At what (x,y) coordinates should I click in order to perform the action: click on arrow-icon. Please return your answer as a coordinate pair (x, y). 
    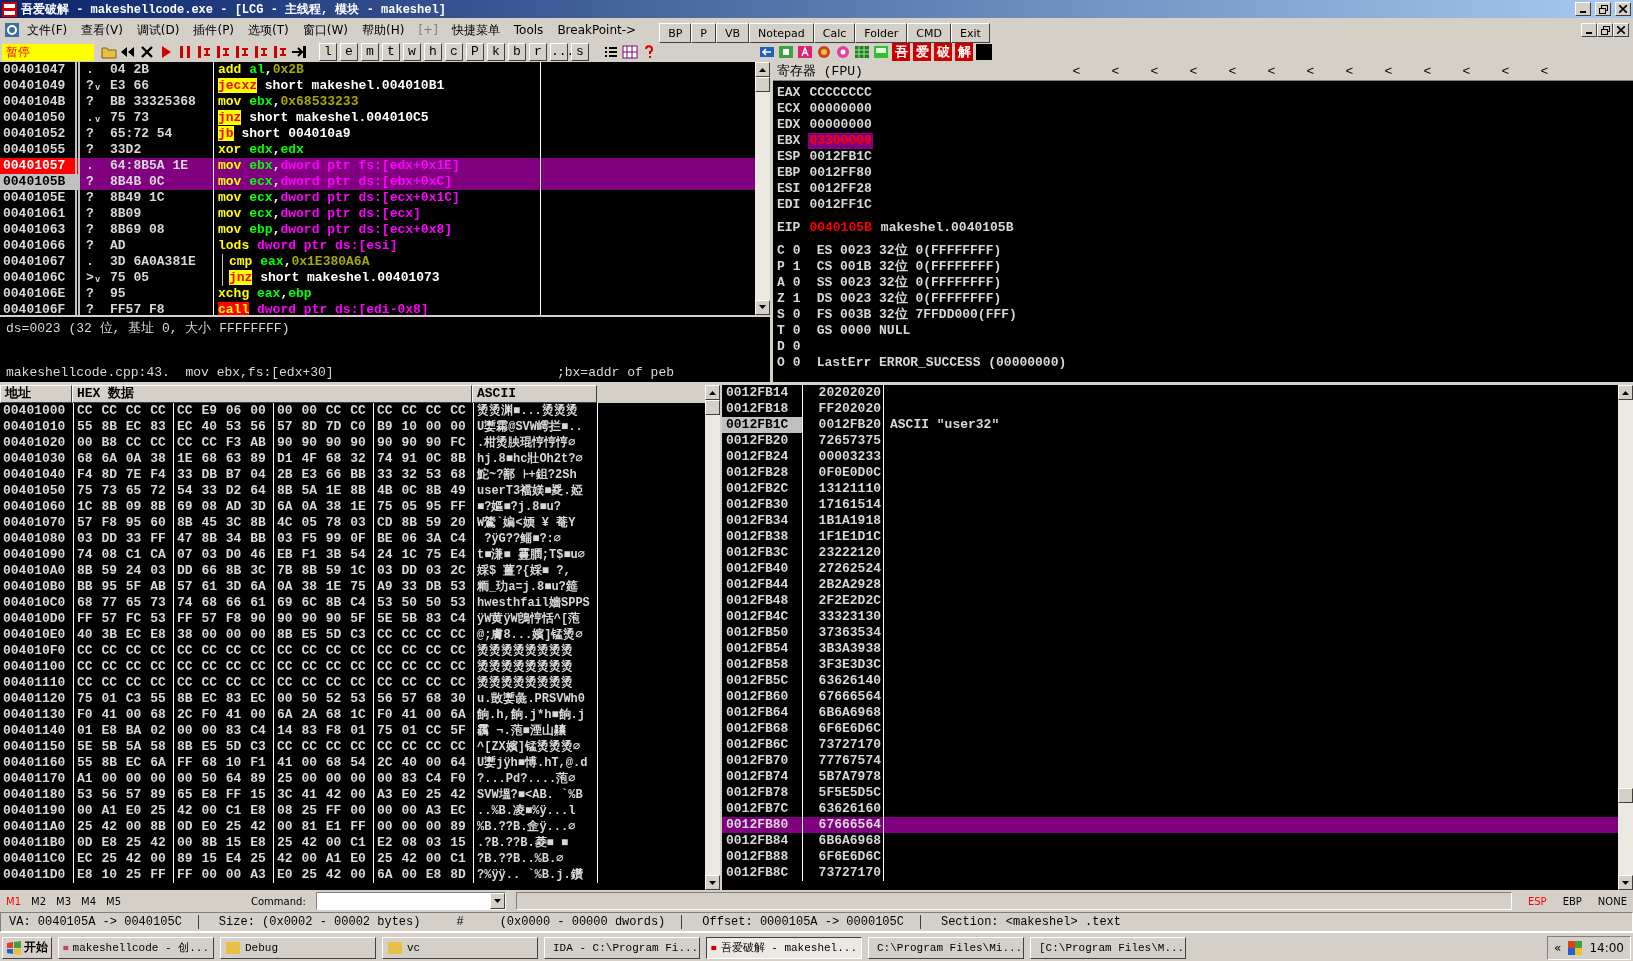
    Looking at the image, I should click on (299, 52).